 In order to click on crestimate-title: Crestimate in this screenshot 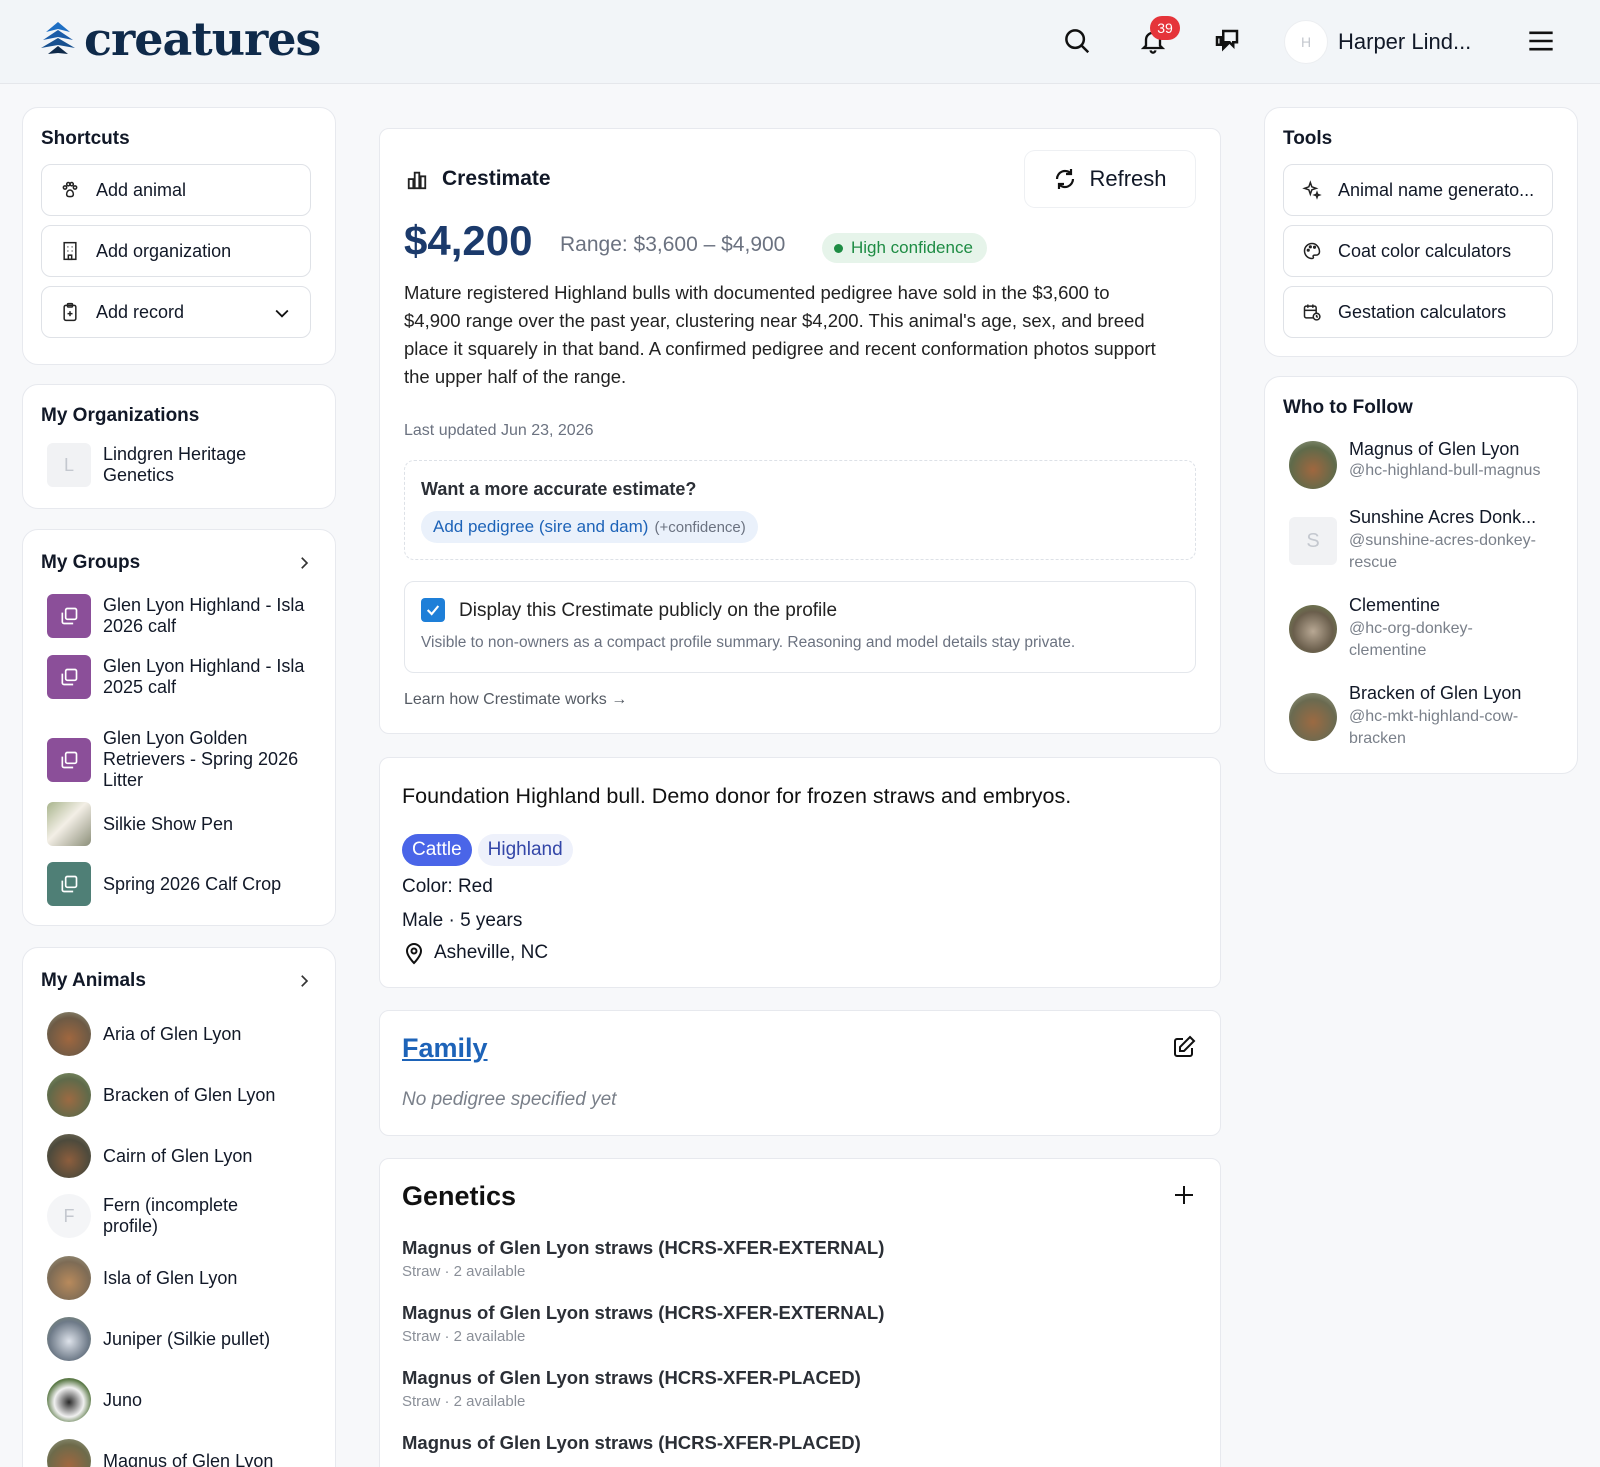, I will do `click(496, 178)`.